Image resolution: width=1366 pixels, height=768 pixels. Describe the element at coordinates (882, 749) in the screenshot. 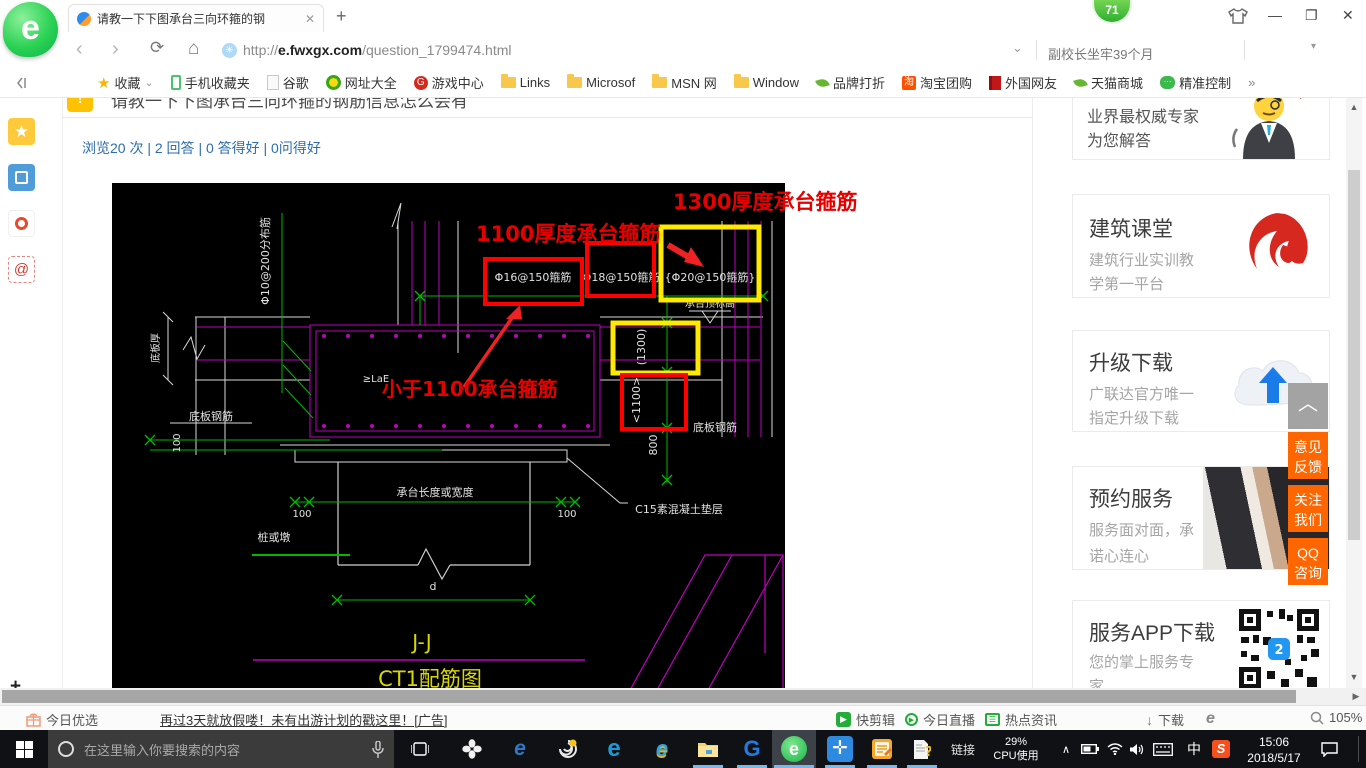

I see `app-notes` at that location.